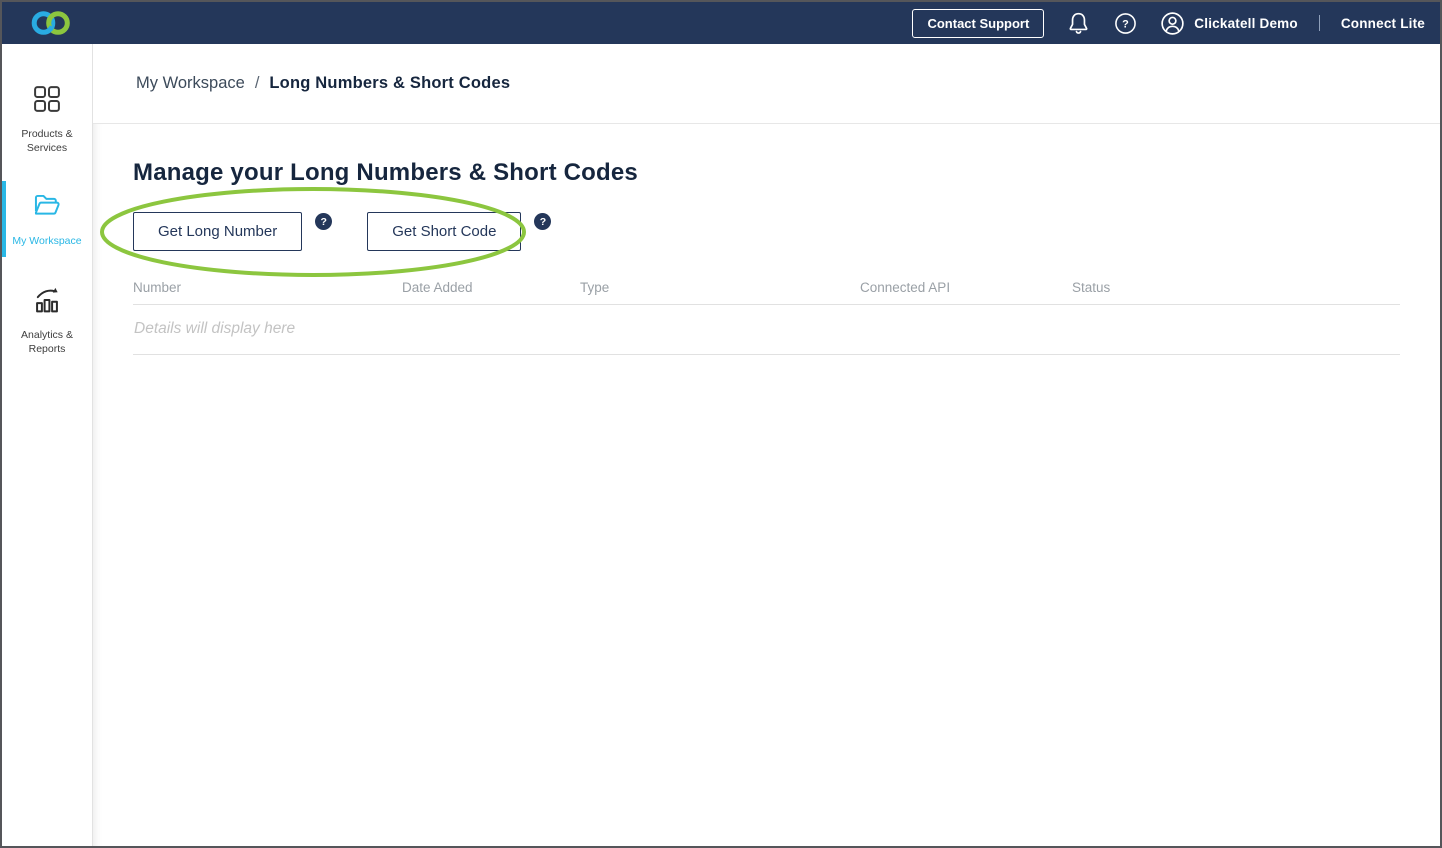 The height and width of the screenshot is (848, 1442). What do you see at coordinates (1172, 23) in the screenshot?
I see `user-avatar-icon` at bounding box center [1172, 23].